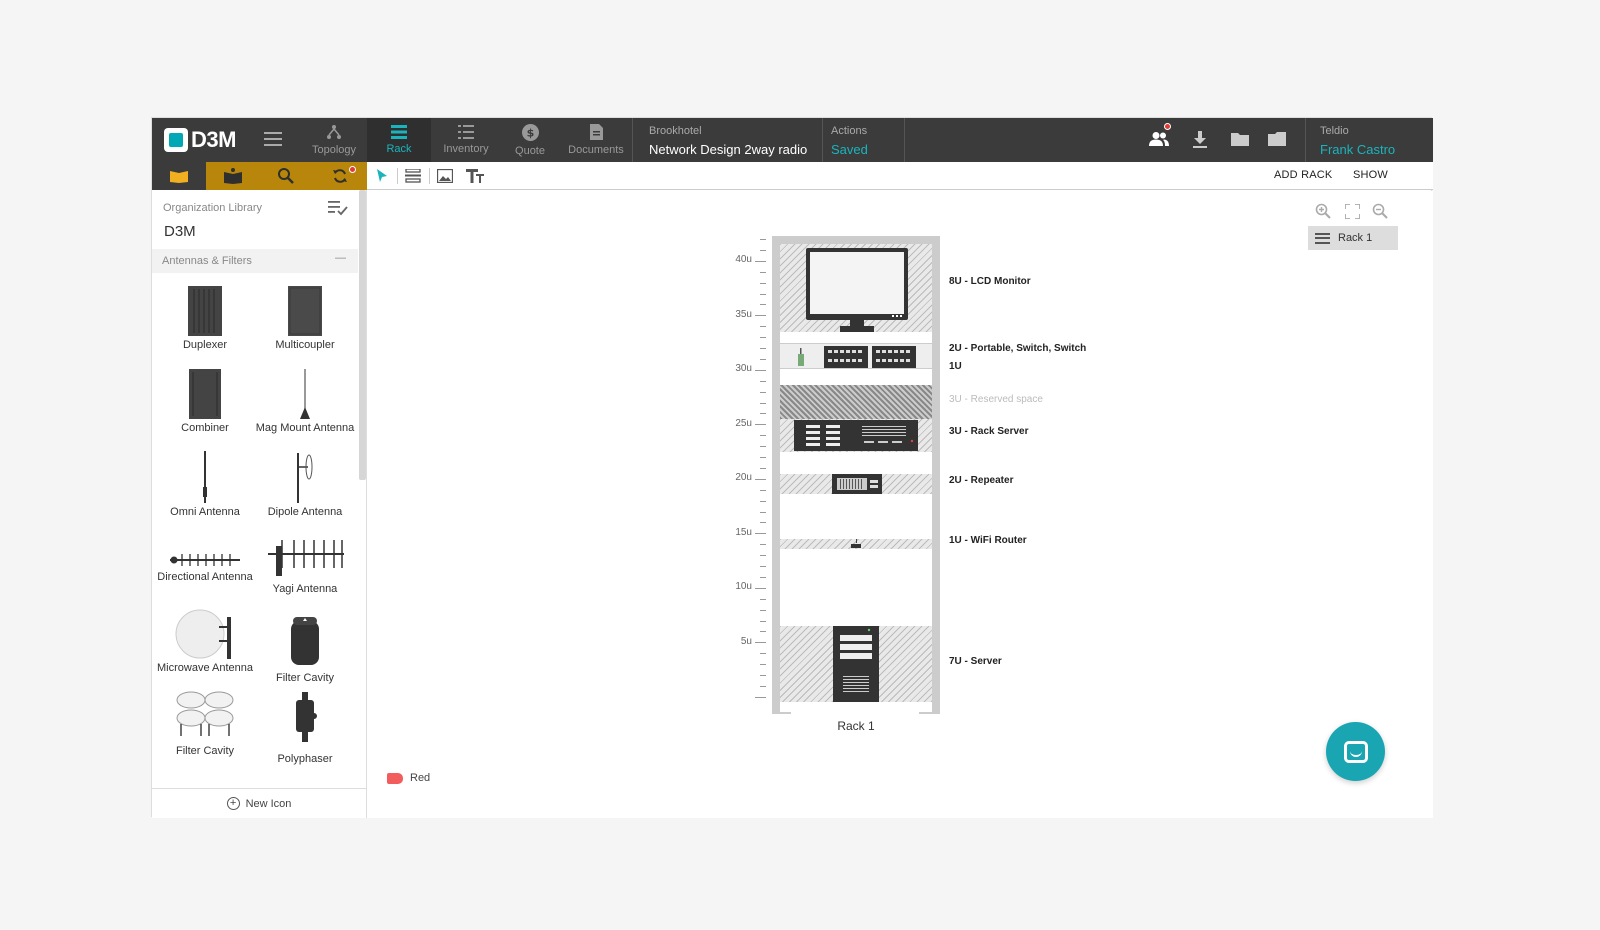 The width and height of the screenshot is (1600, 930). What do you see at coordinates (205, 314) in the screenshot?
I see `library-item-duplexer: Duplexer` at bounding box center [205, 314].